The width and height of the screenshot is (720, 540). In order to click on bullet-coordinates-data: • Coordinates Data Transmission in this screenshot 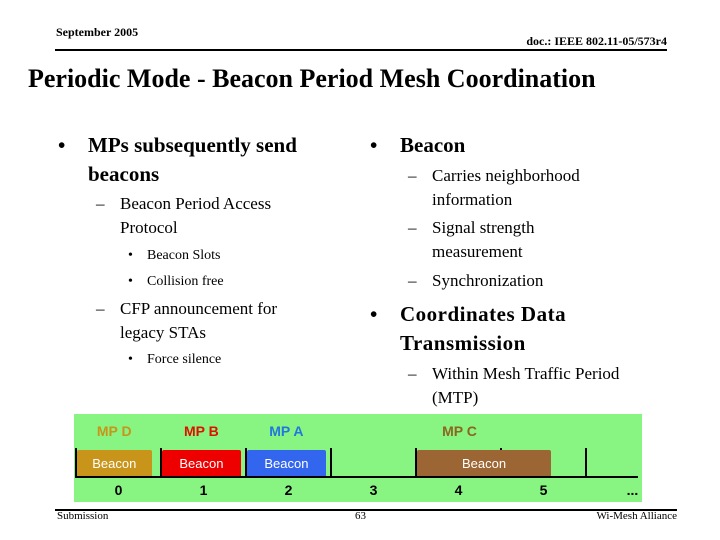, I will do `click(468, 329)`.